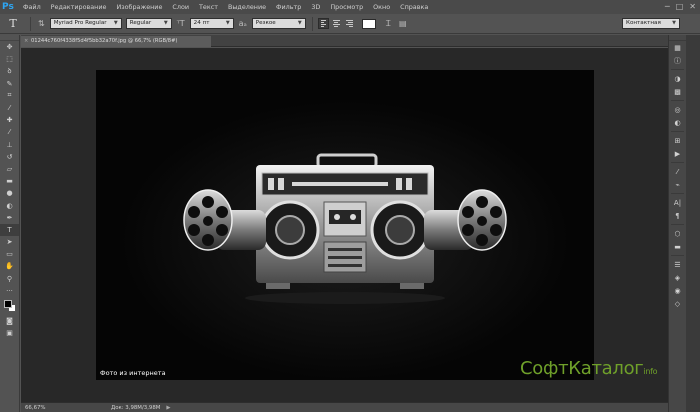 The height and width of the screenshot is (412, 700). What do you see at coordinates (346, 7) in the screenshot?
I see `menu-view: Просмотр` at bounding box center [346, 7].